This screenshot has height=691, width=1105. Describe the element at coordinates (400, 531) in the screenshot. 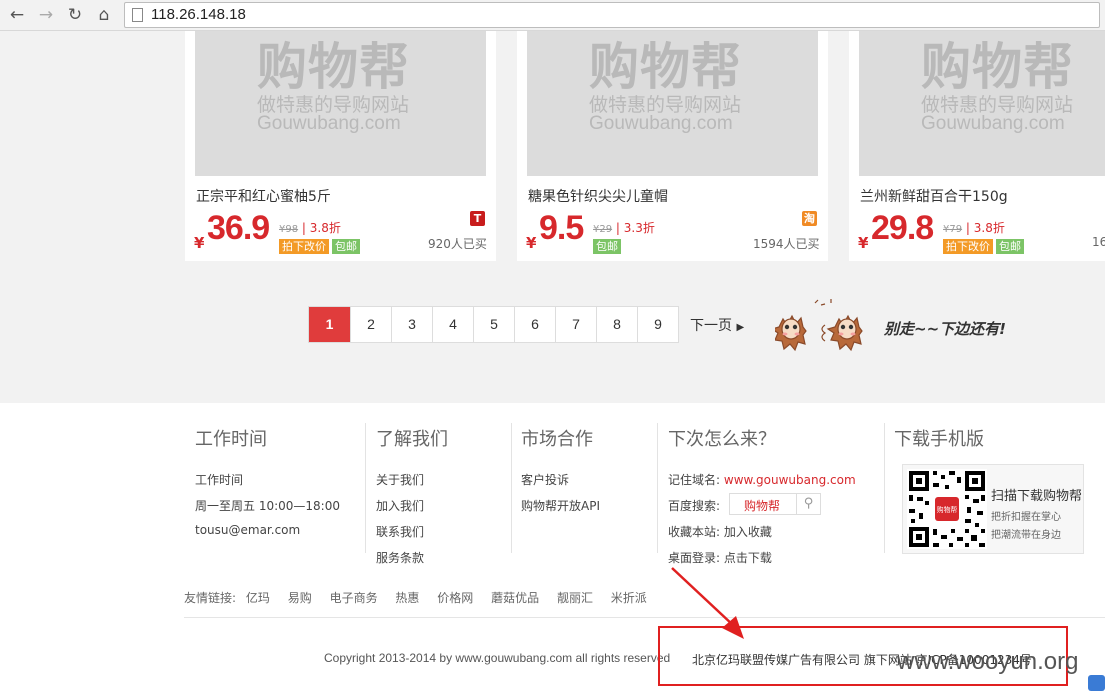

I see `contact-us-link: 联系我们` at that location.